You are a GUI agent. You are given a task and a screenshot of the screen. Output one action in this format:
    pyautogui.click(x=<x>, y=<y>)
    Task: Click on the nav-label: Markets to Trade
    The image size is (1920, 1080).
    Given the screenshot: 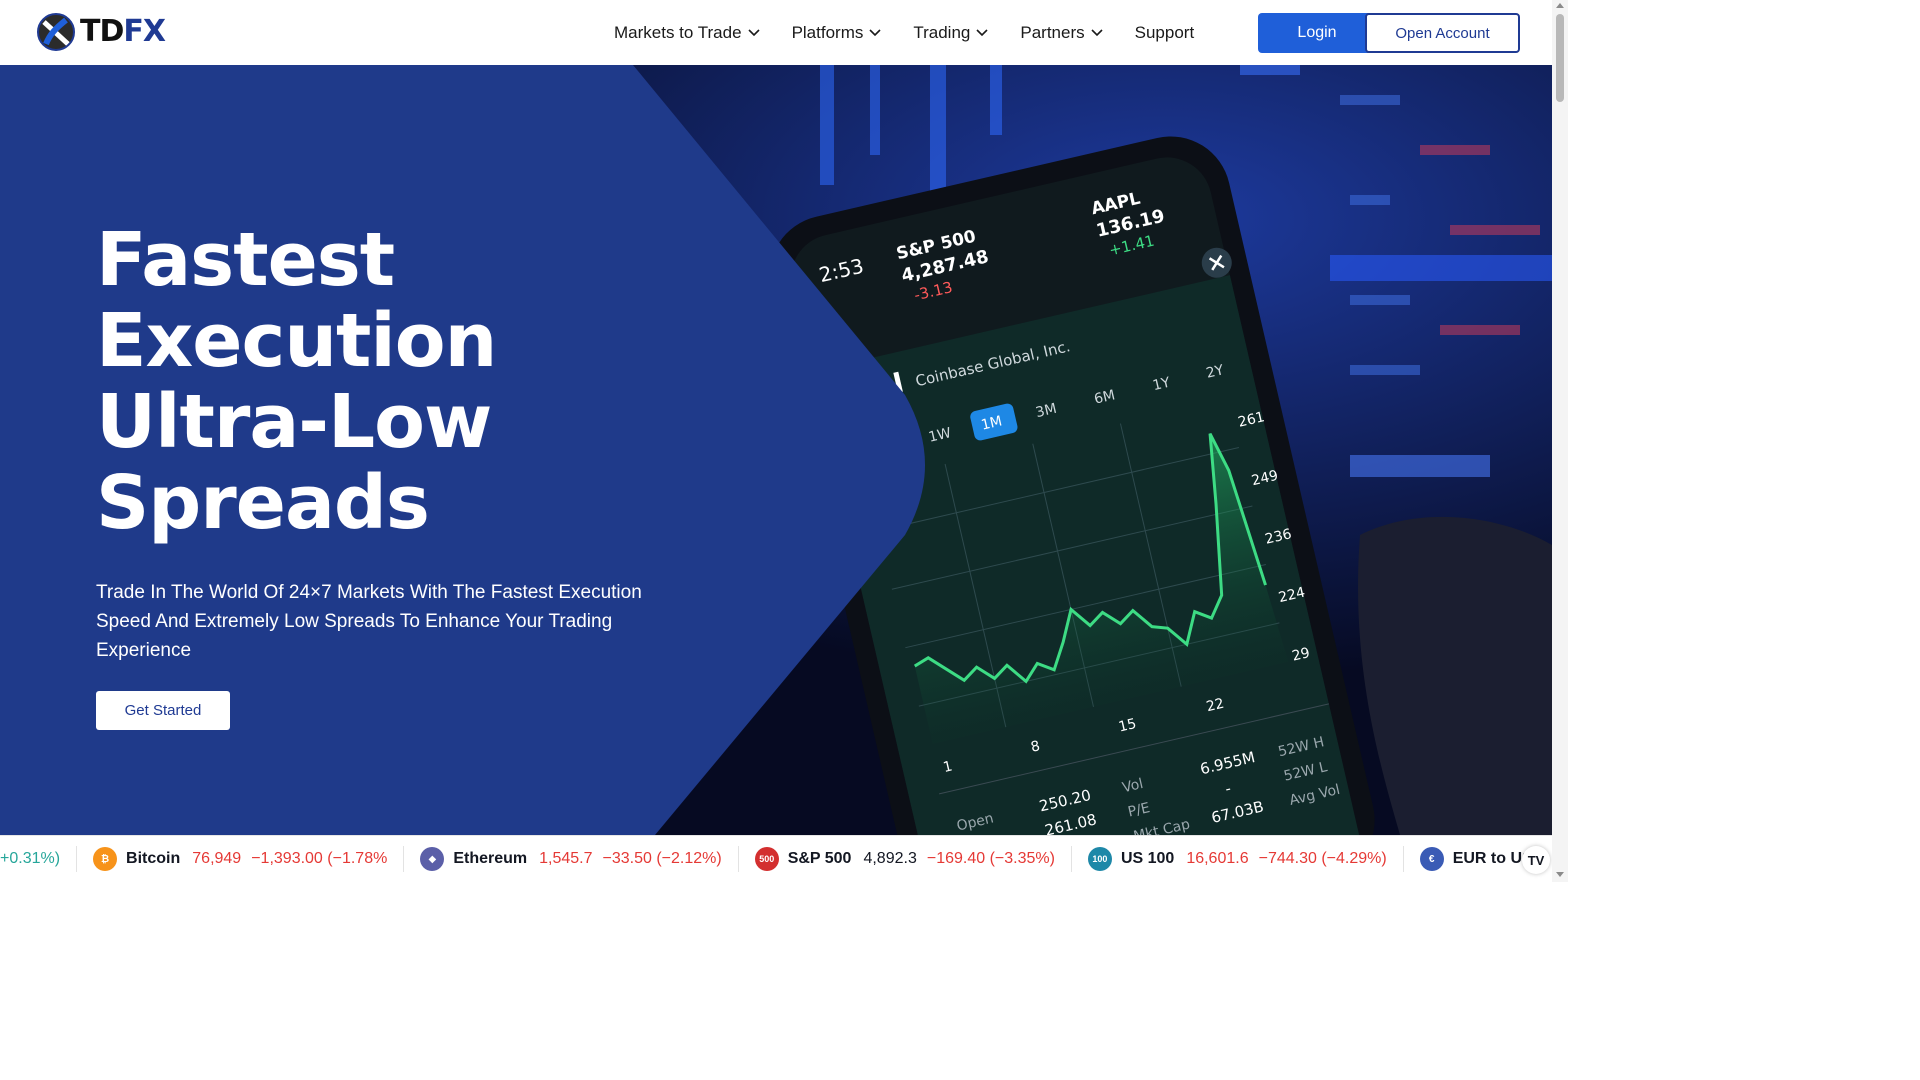 What is the action you would take?
    pyautogui.click(x=678, y=32)
    